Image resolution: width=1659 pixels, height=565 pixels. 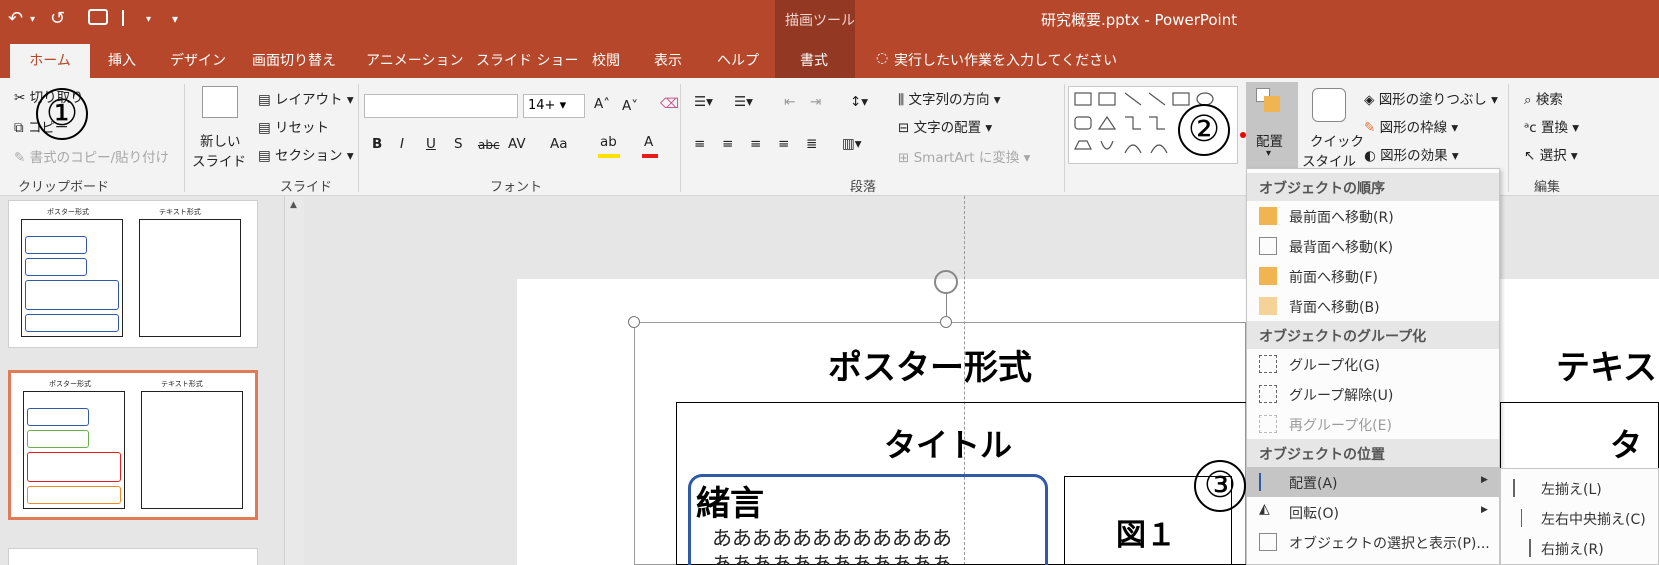 What do you see at coordinates (946, 282) in the screenshot?
I see `rotation-handle` at bounding box center [946, 282].